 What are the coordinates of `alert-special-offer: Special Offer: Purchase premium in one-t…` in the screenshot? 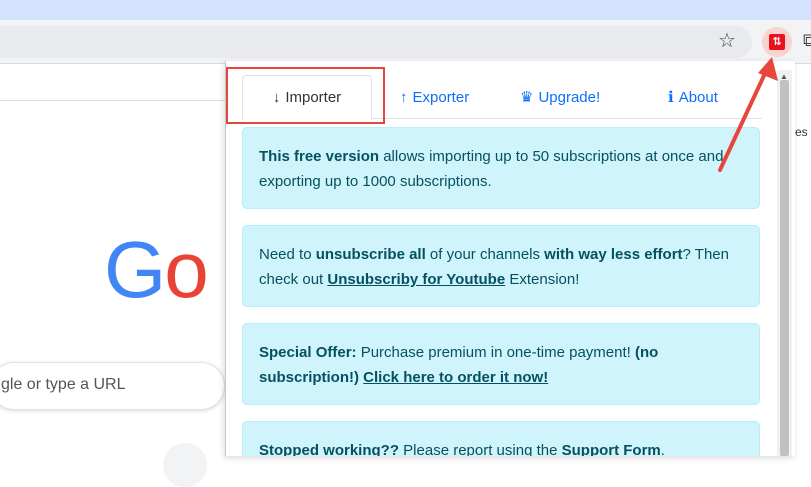 It's located at (501, 364).